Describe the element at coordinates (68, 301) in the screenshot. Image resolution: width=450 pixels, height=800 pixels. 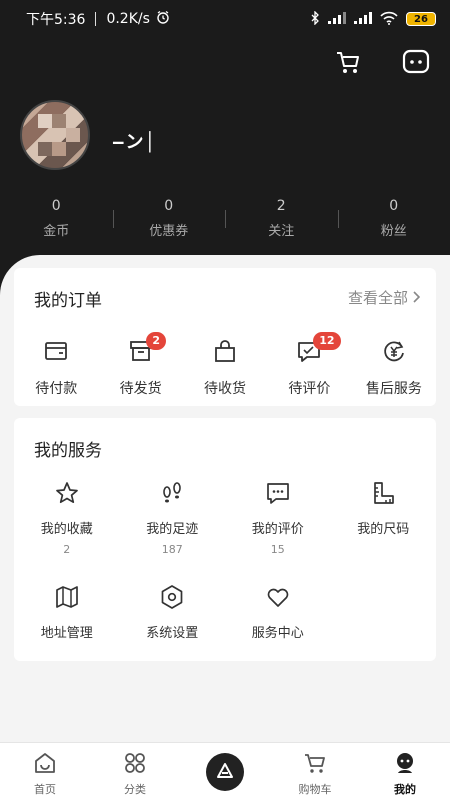
I see `orders-title: 我的订单` at that location.